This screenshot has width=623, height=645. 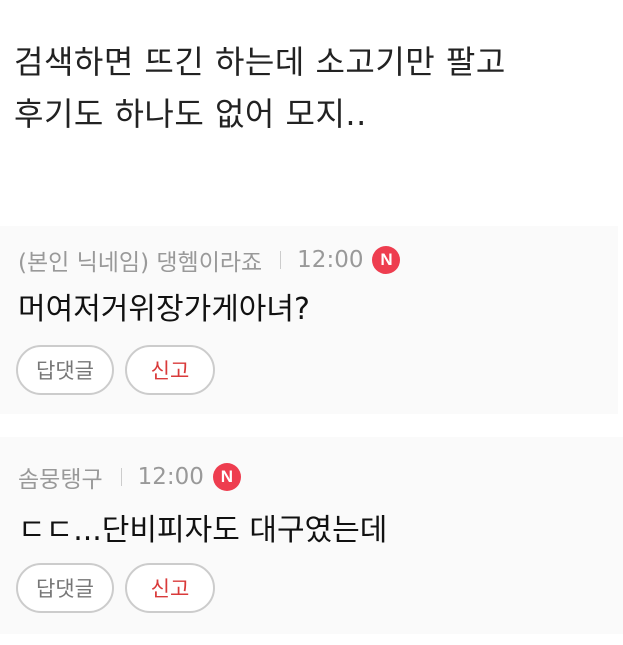 I want to click on comment-meta: 솜뭉탱구 12:00 N, so click(x=129, y=477).